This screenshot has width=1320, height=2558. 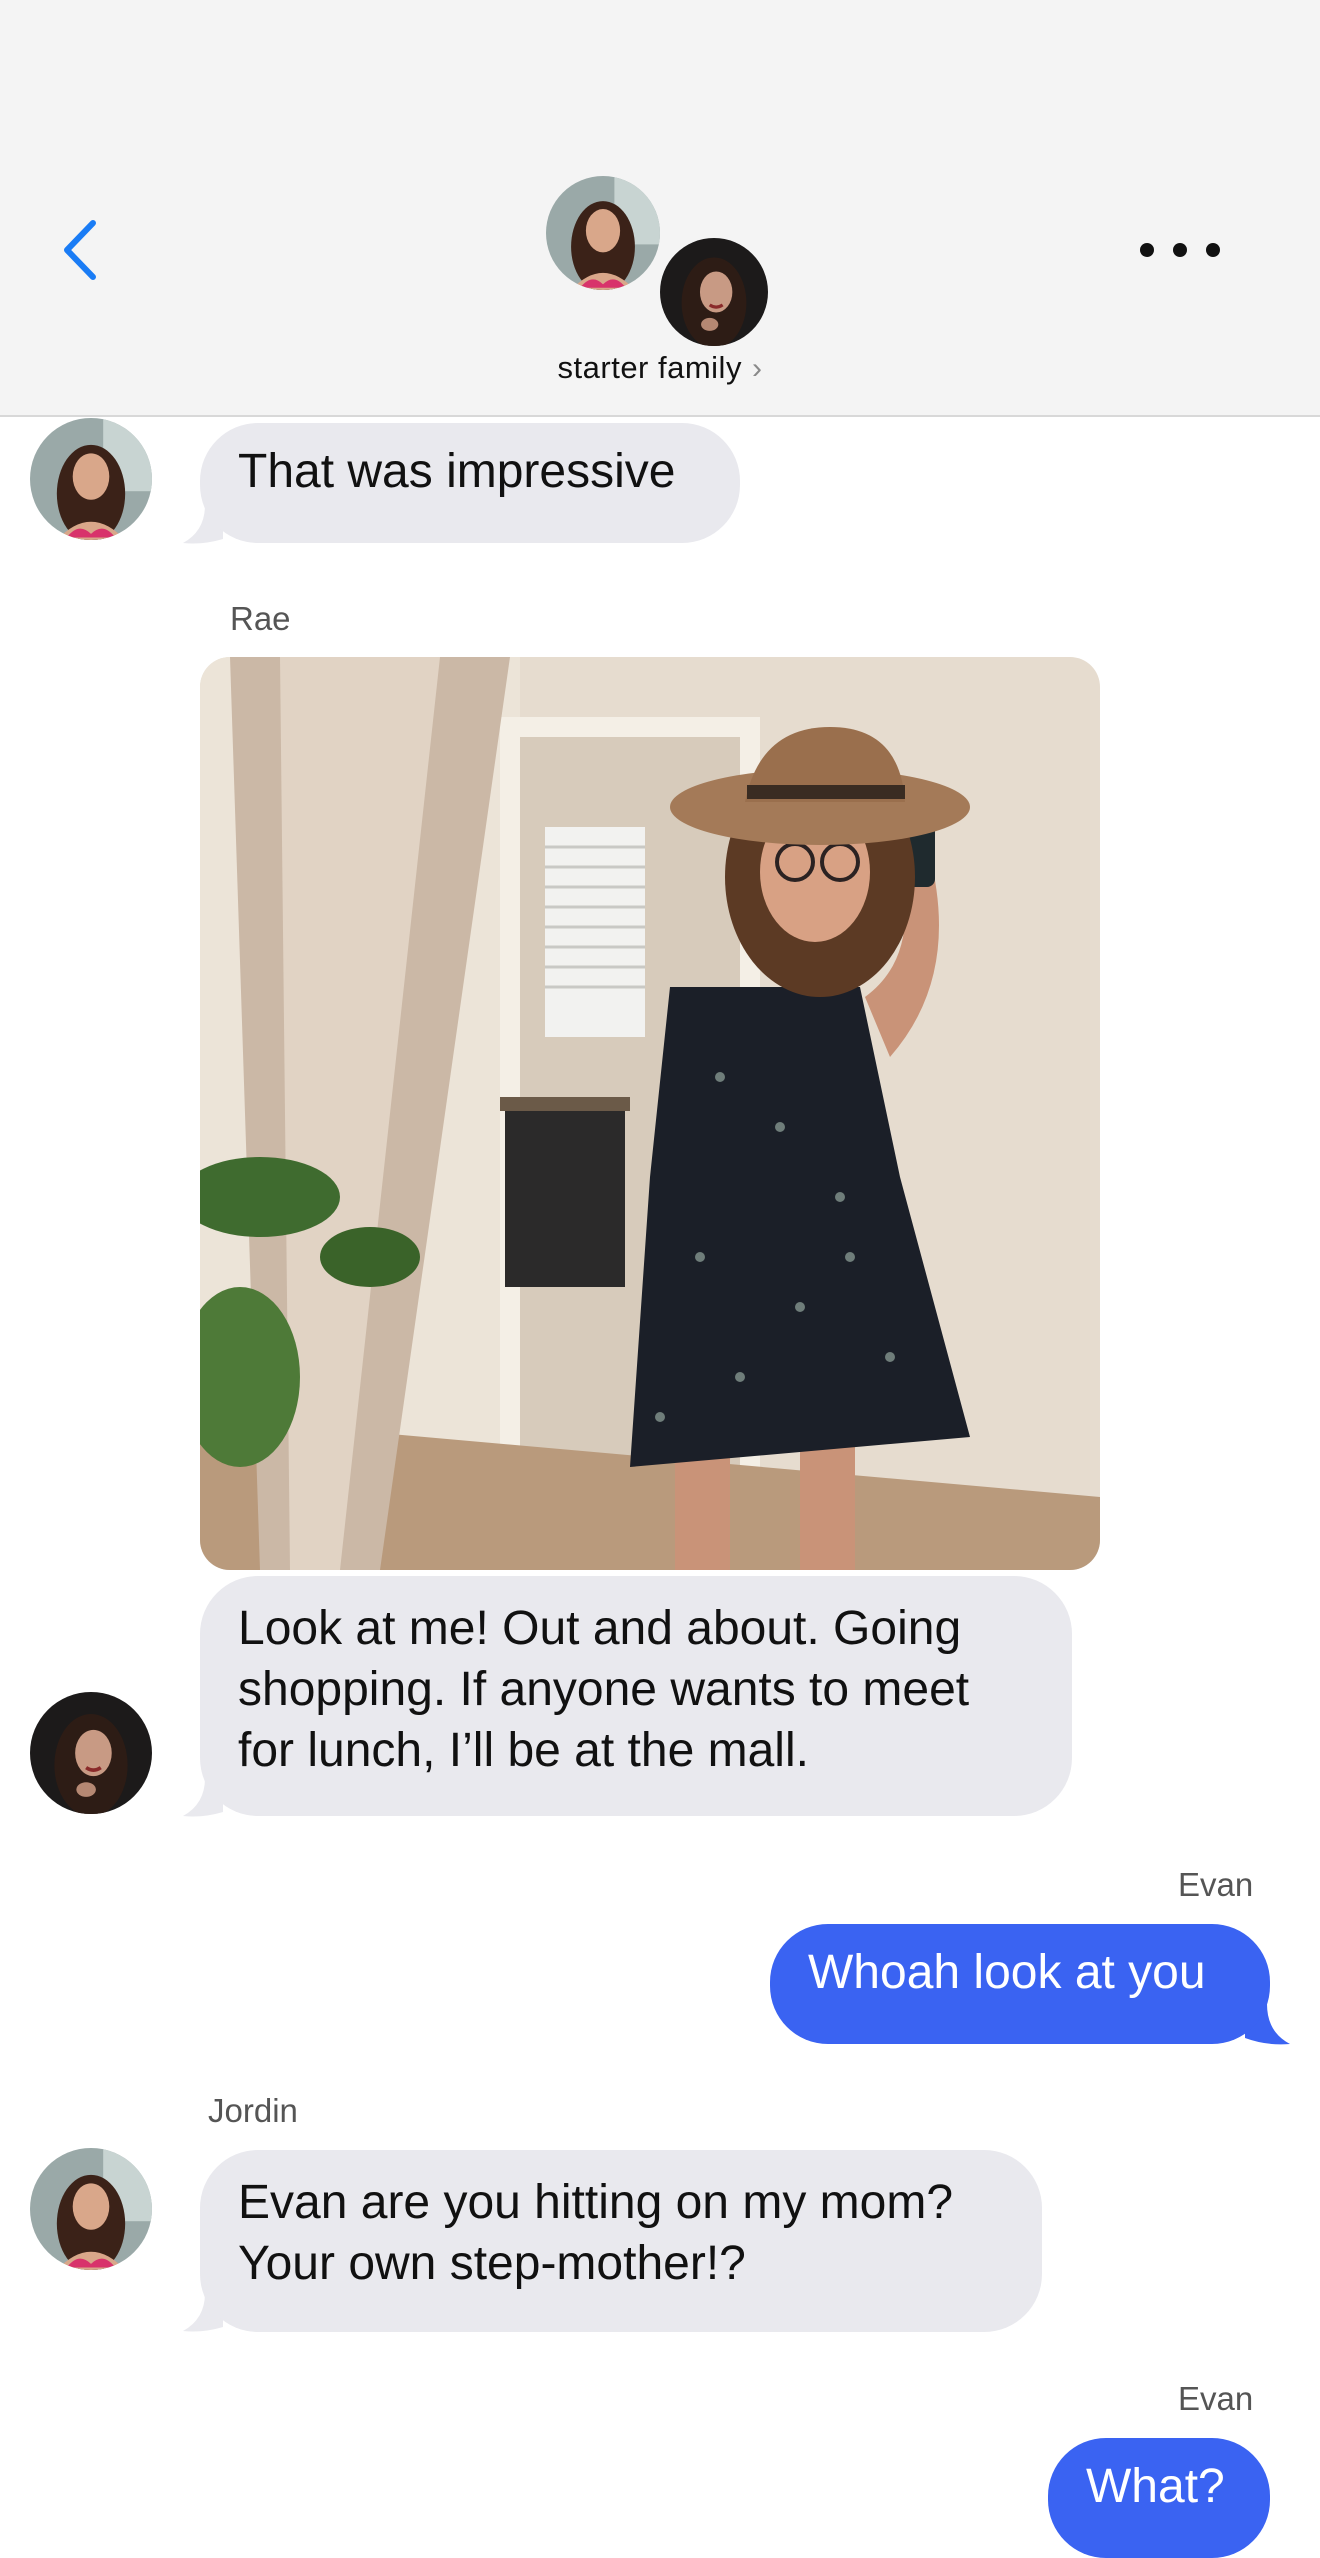 I want to click on chevron-right-icon: ›, so click(x=757, y=368).